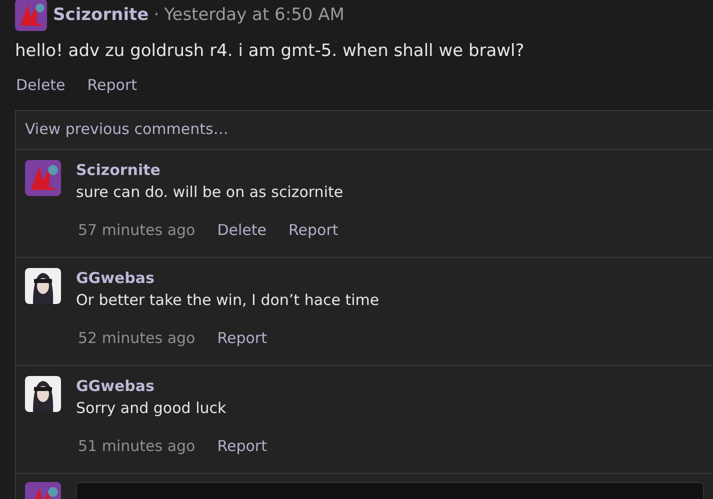 Image resolution: width=713 pixels, height=499 pixels. What do you see at coordinates (228, 300) in the screenshot?
I see `comment-text: Or better take the win, I don’t hace time` at bounding box center [228, 300].